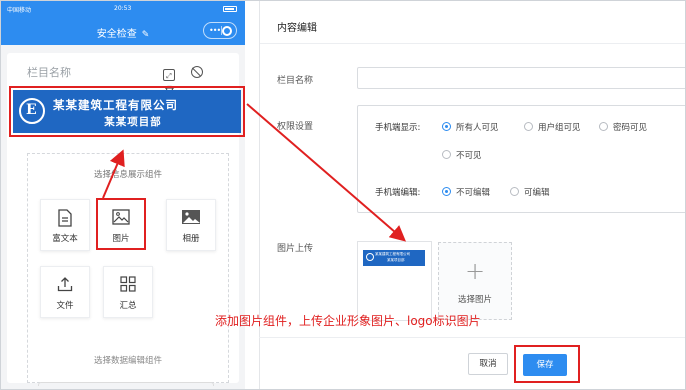 This screenshot has height=390, width=686. I want to click on column-name-placeholder: 栏目名称, so click(49, 72).